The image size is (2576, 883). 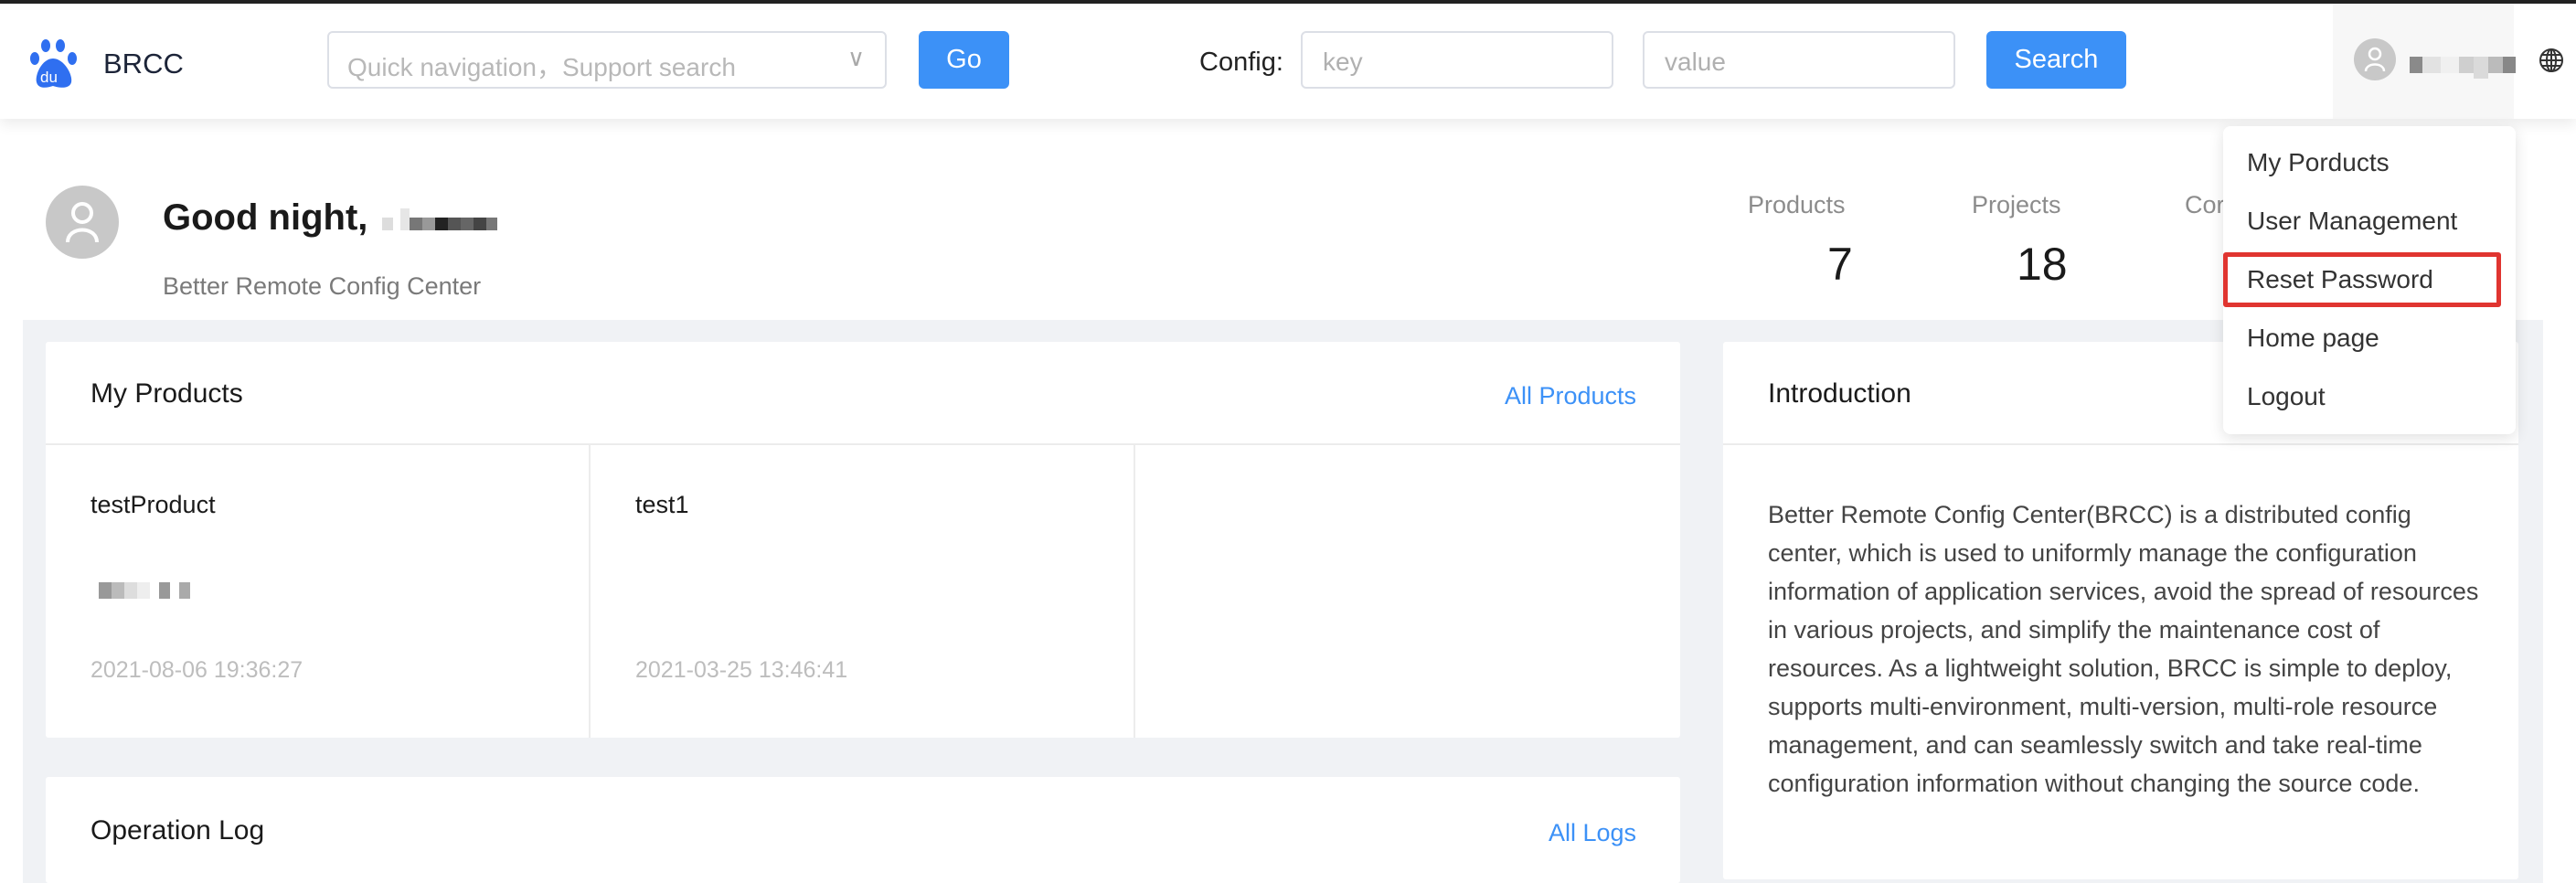 I want to click on stat-projects-label: Projects, so click(x=2016, y=204).